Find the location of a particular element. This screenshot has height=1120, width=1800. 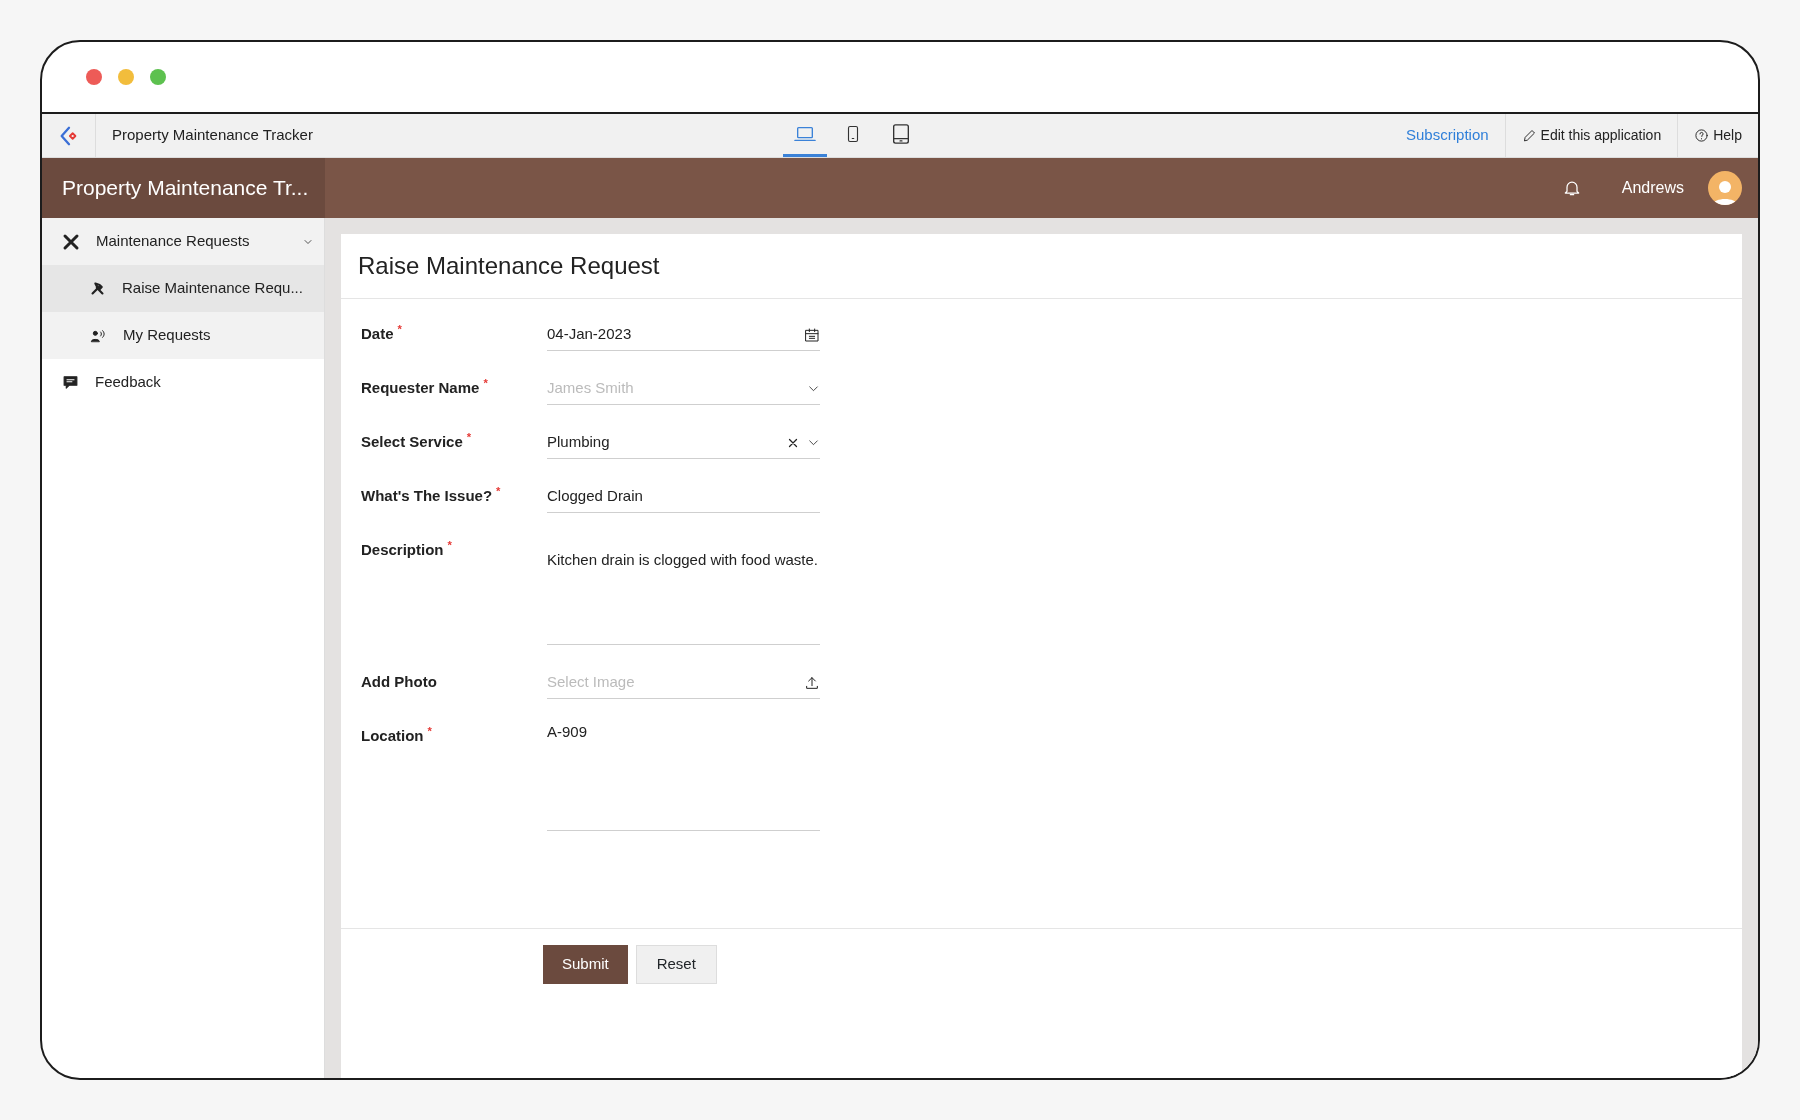

form-title: Raise Maintenance Request is located at coordinates (1041, 266).